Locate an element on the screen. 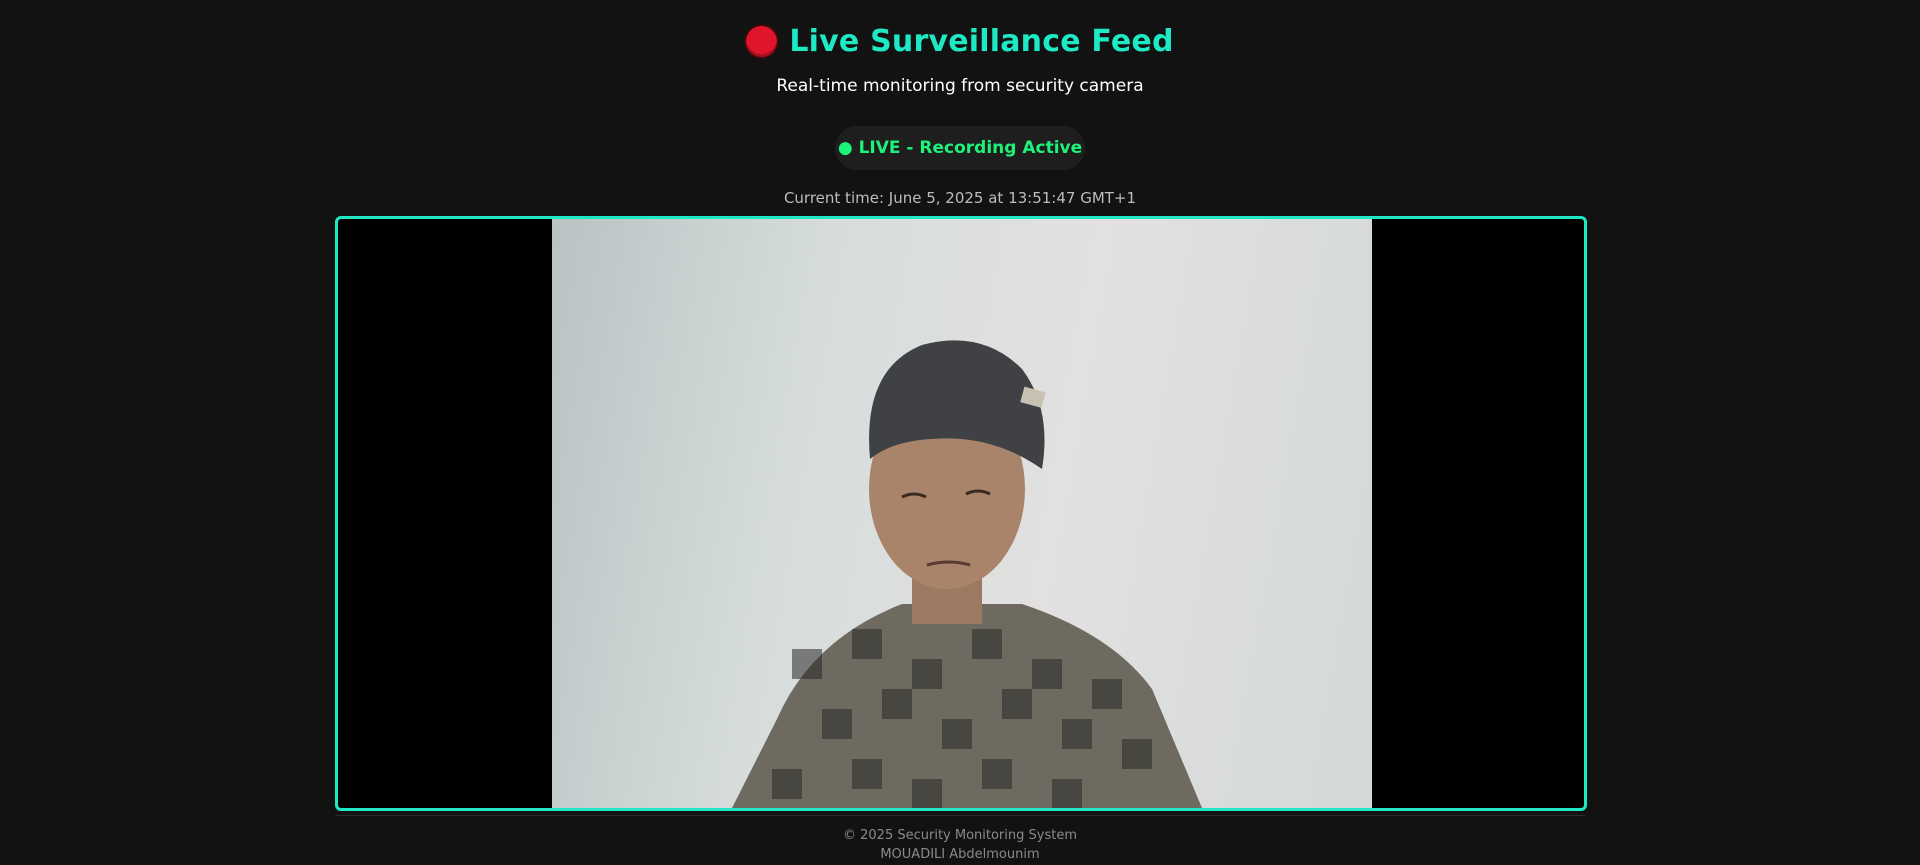 The width and height of the screenshot is (1920, 865). footer-author: MOUADILI Abdelmounim is located at coordinates (960, 854).